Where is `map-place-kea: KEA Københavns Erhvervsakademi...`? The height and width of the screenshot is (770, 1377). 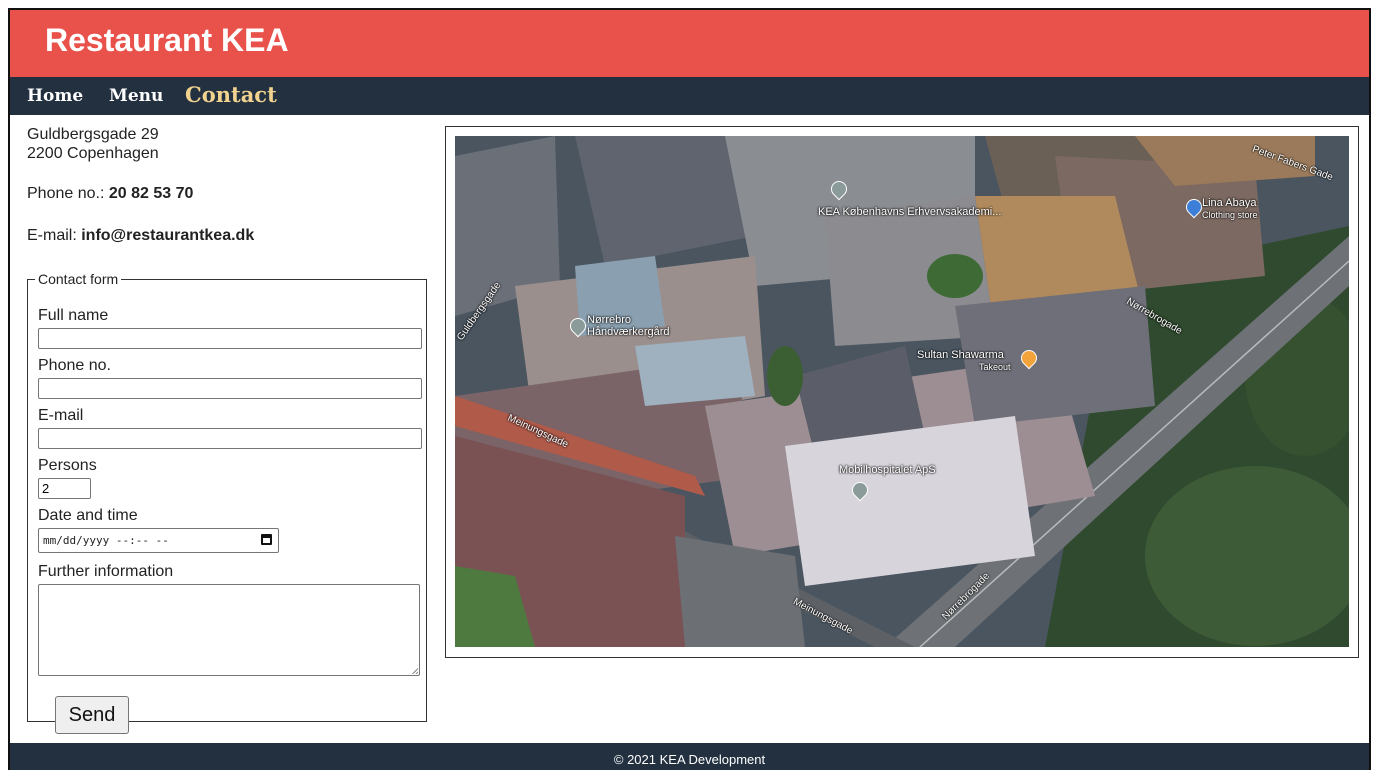
map-place-kea: KEA Københavns Erhvervsakademi... is located at coordinates (909, 212).